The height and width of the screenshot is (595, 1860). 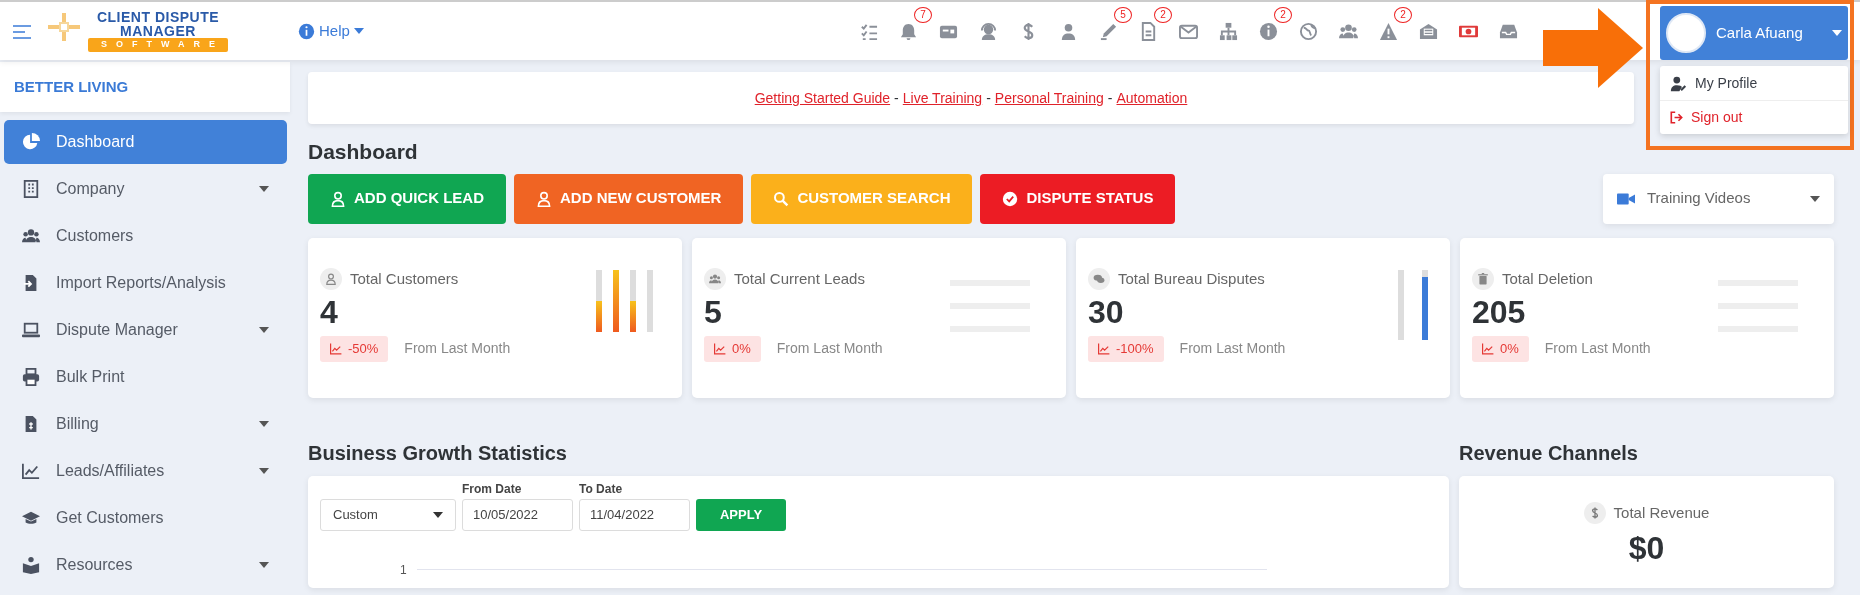 What do you see at coordinates (145, 471) in the screenshot?
I see `sidebar-item: Leads/Affiliates` at bounding box center [145, 471].